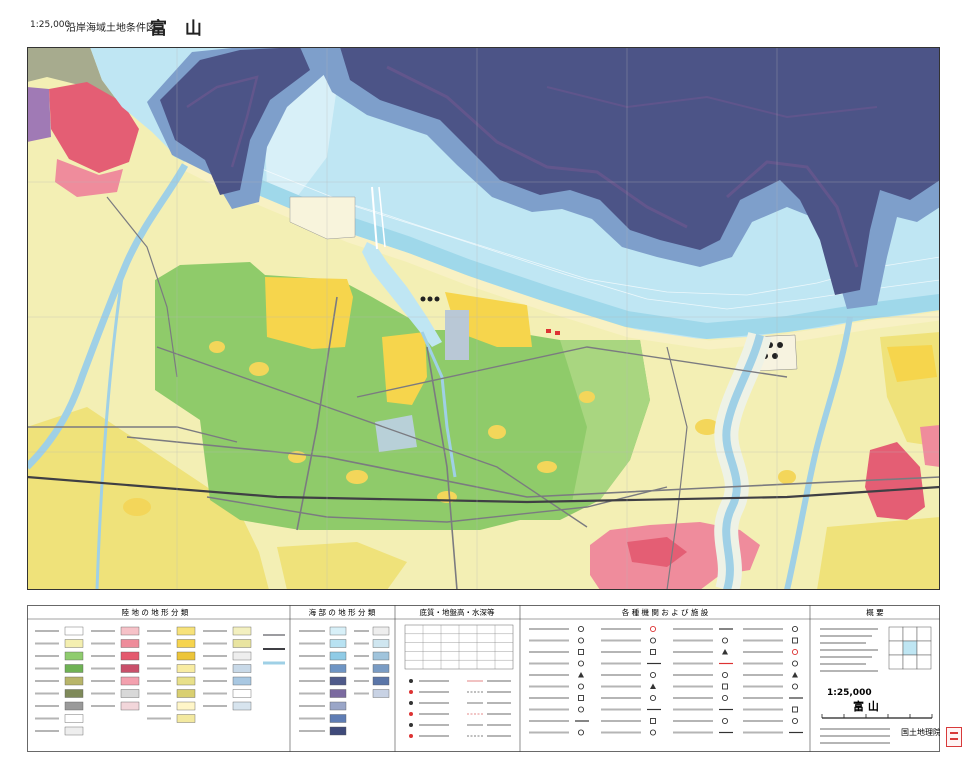  What do you see at coordinates (111, 28) in the screenshot?
I see `map-series-title: 沿岸海域土地条件図` at bounding box center [111, 28].